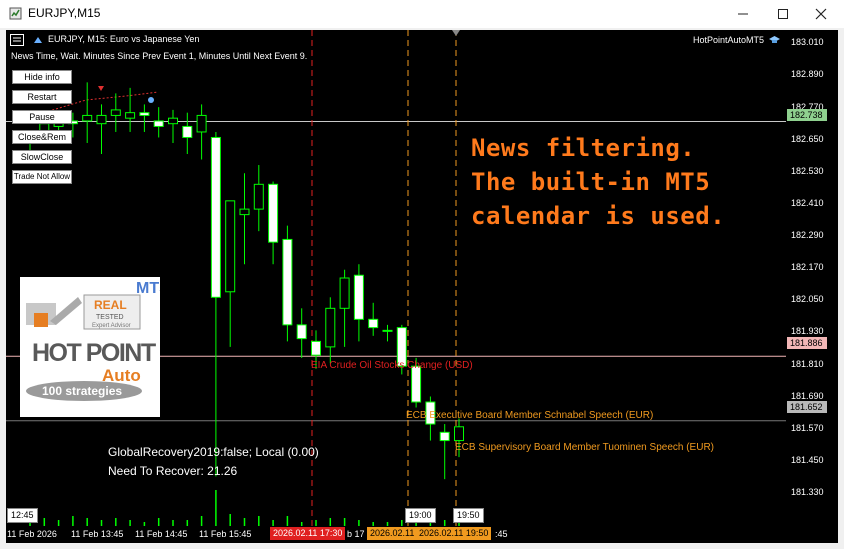  I want to click on logo-tested-text: TESTED, so click(110, 317).